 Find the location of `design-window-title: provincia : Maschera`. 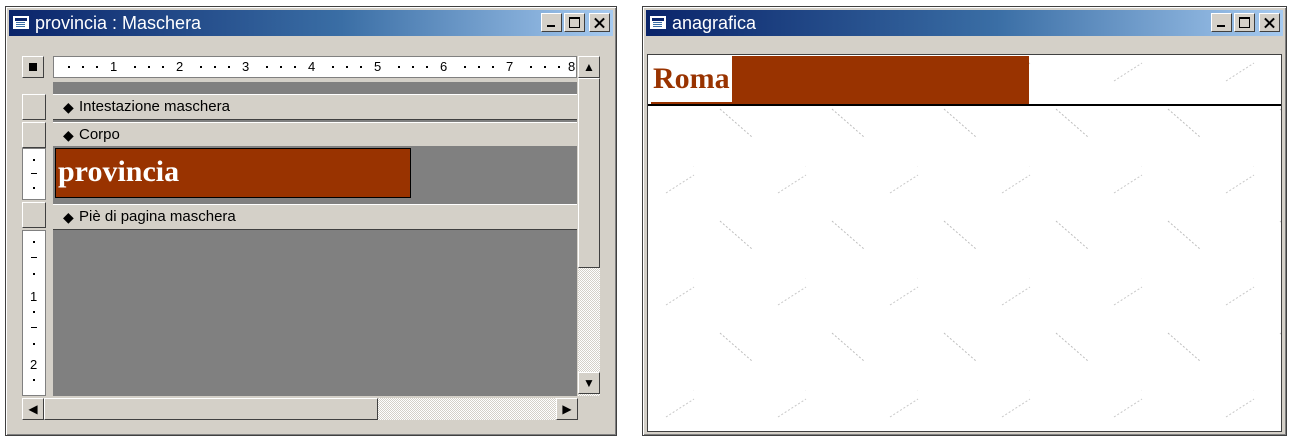

design-window-title: provincia : Maschera is located at coordinates (118, 23).